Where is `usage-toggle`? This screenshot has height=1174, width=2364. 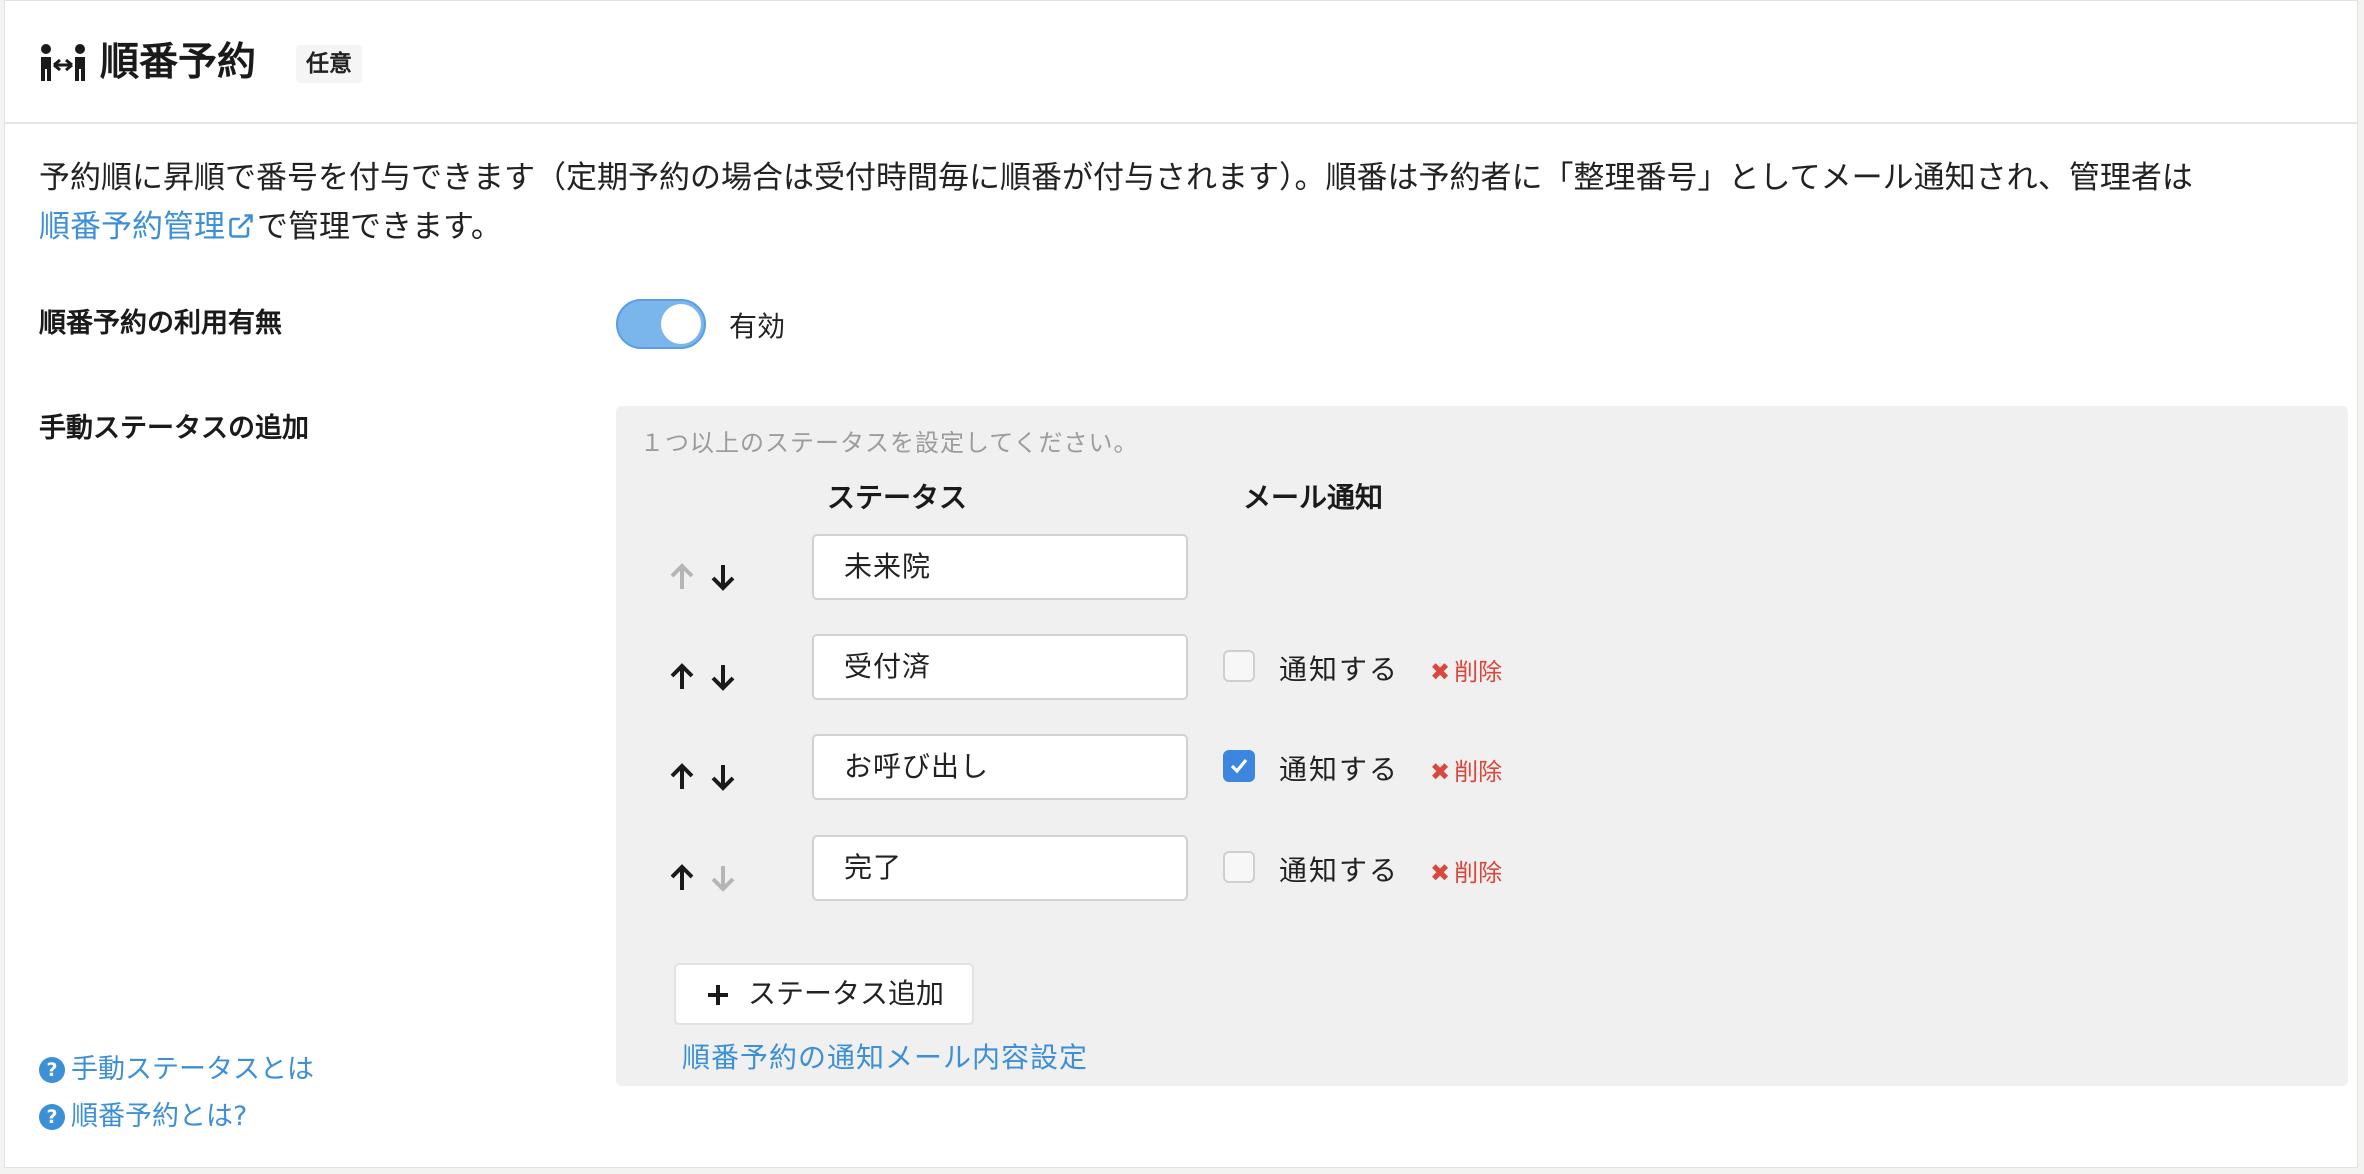
usage-toggle is located at coordinates (661, 324).